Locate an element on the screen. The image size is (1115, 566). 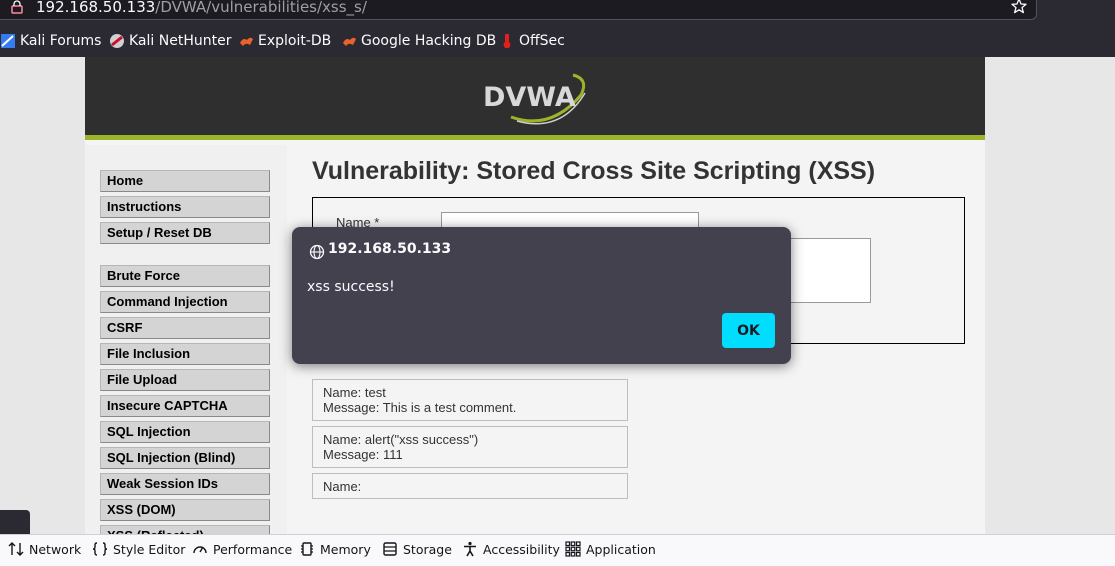
tab-label: Storage is located at coordinates (427, 549).